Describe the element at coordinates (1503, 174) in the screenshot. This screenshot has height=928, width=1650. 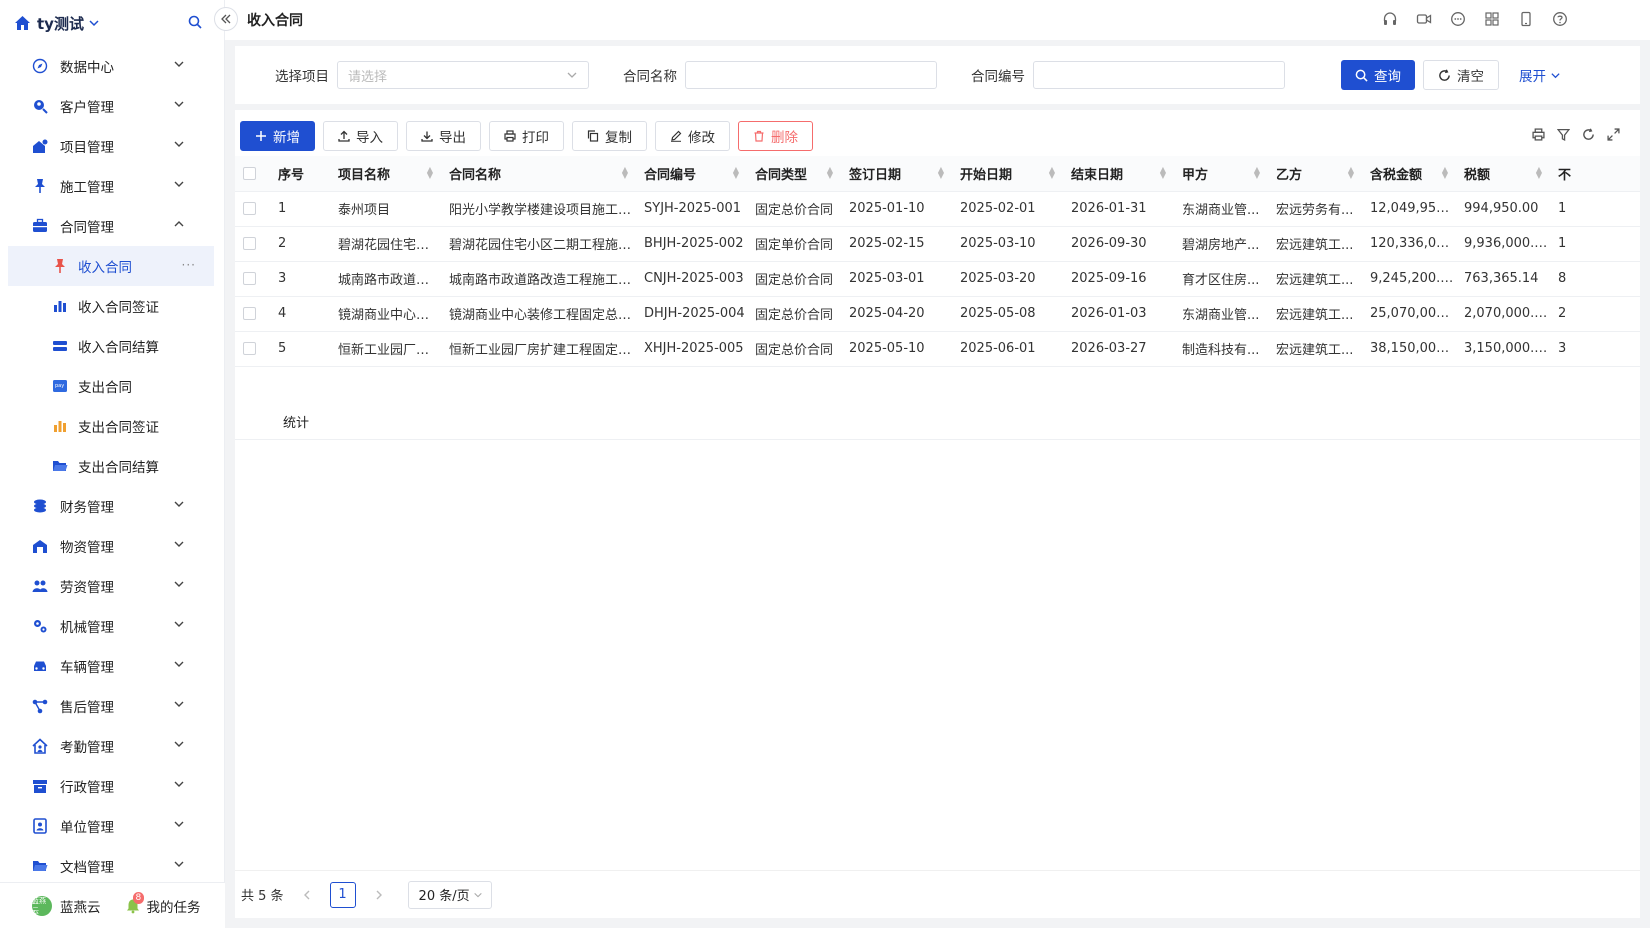
I see `column-header: 税额 ▲ ▼` at that location.